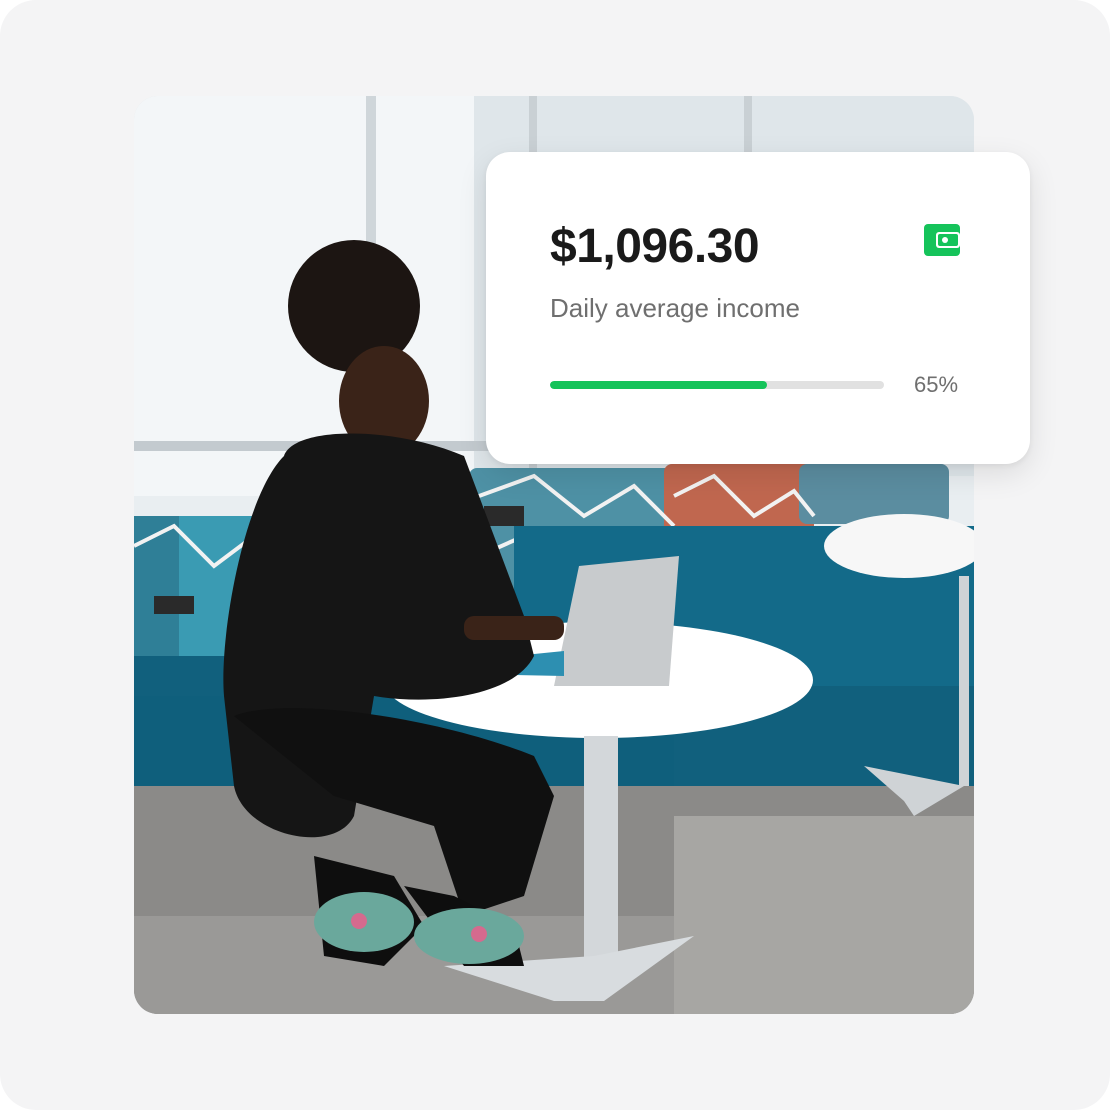  Describe the element at coordinates (675, 308) in the screenshot. I see `income-label: Daily average income` at that location.